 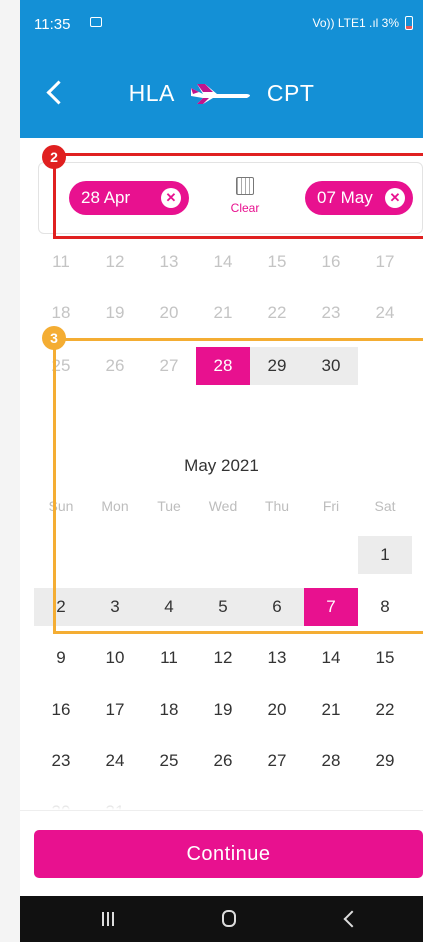 What do you see at coordinates (54, 157) in the screenshot?
I see `annotation-badge-red: 2` at bounding box center [54, 157].